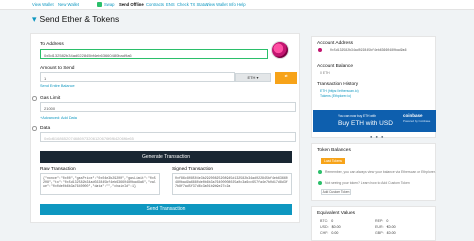 This screenshot has width=474, height=241. What do you see at coordinates (193, 169) in the screenshot?
I see `signed-transaction-label: Signed Transaction` at bounding box center [193, 169].